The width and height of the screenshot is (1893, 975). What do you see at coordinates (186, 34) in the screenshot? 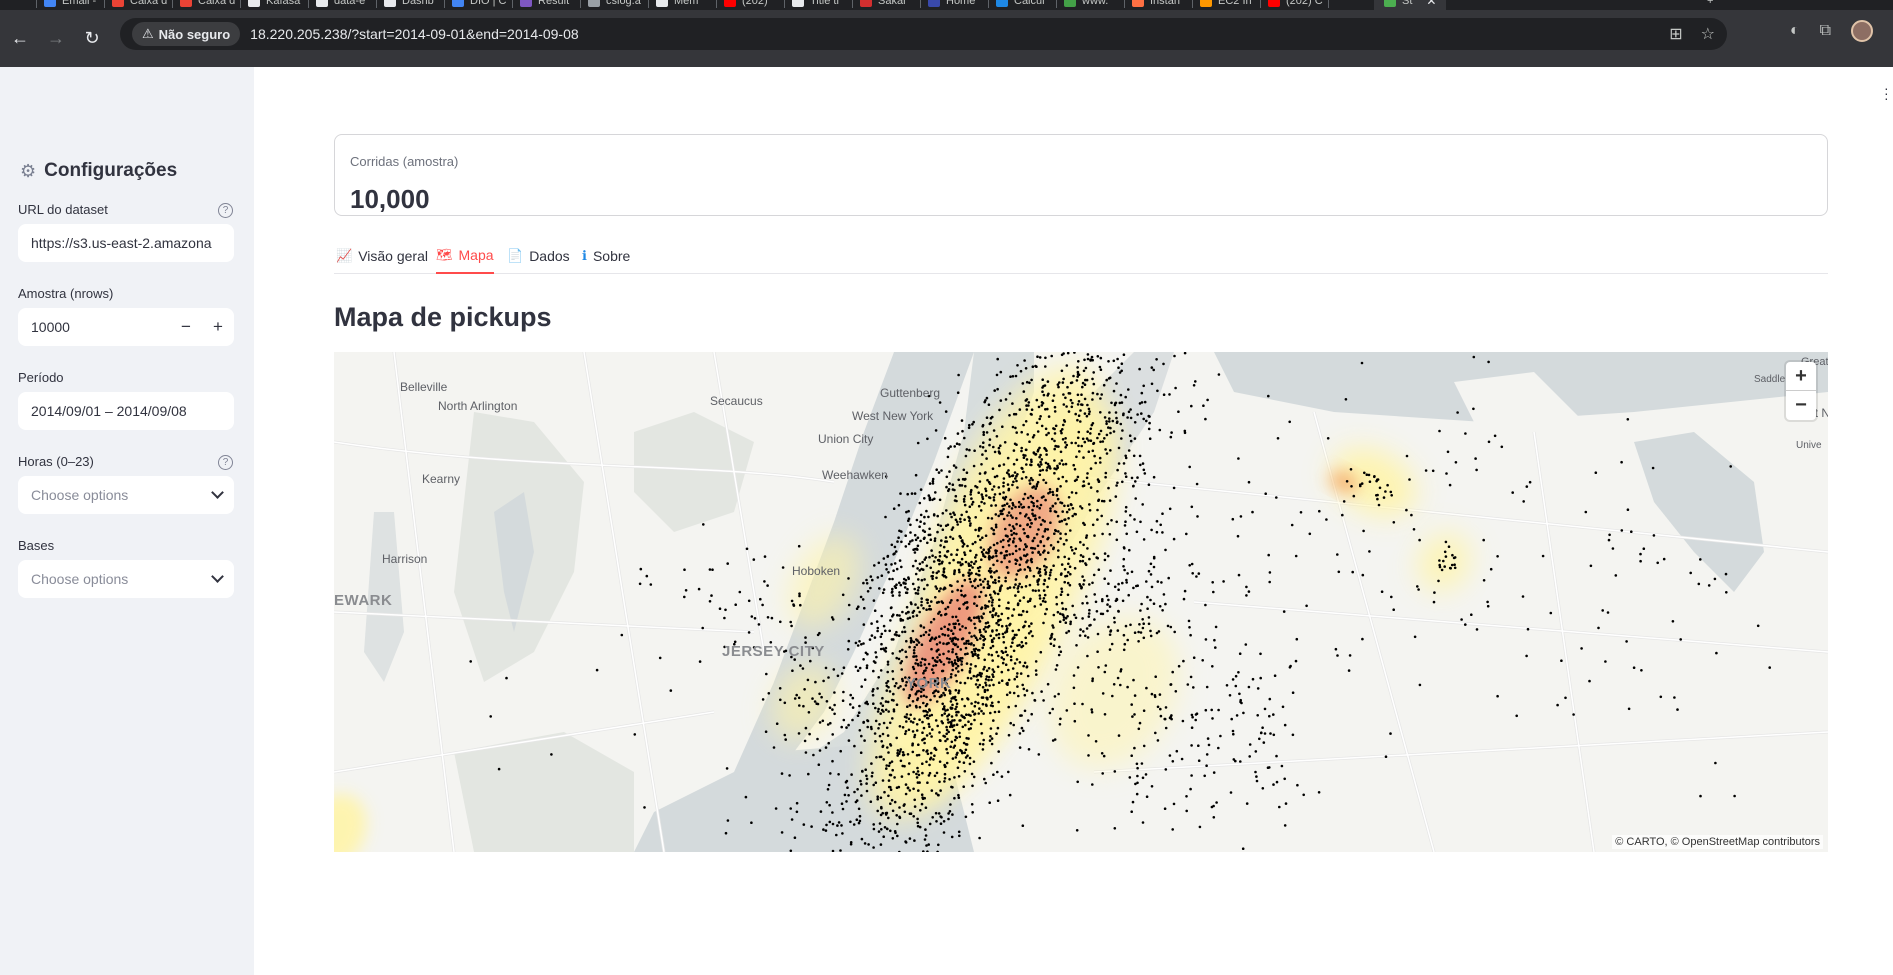
I see `security-indicator: ⚠ Não seguro` at bounding box center [186, 34].